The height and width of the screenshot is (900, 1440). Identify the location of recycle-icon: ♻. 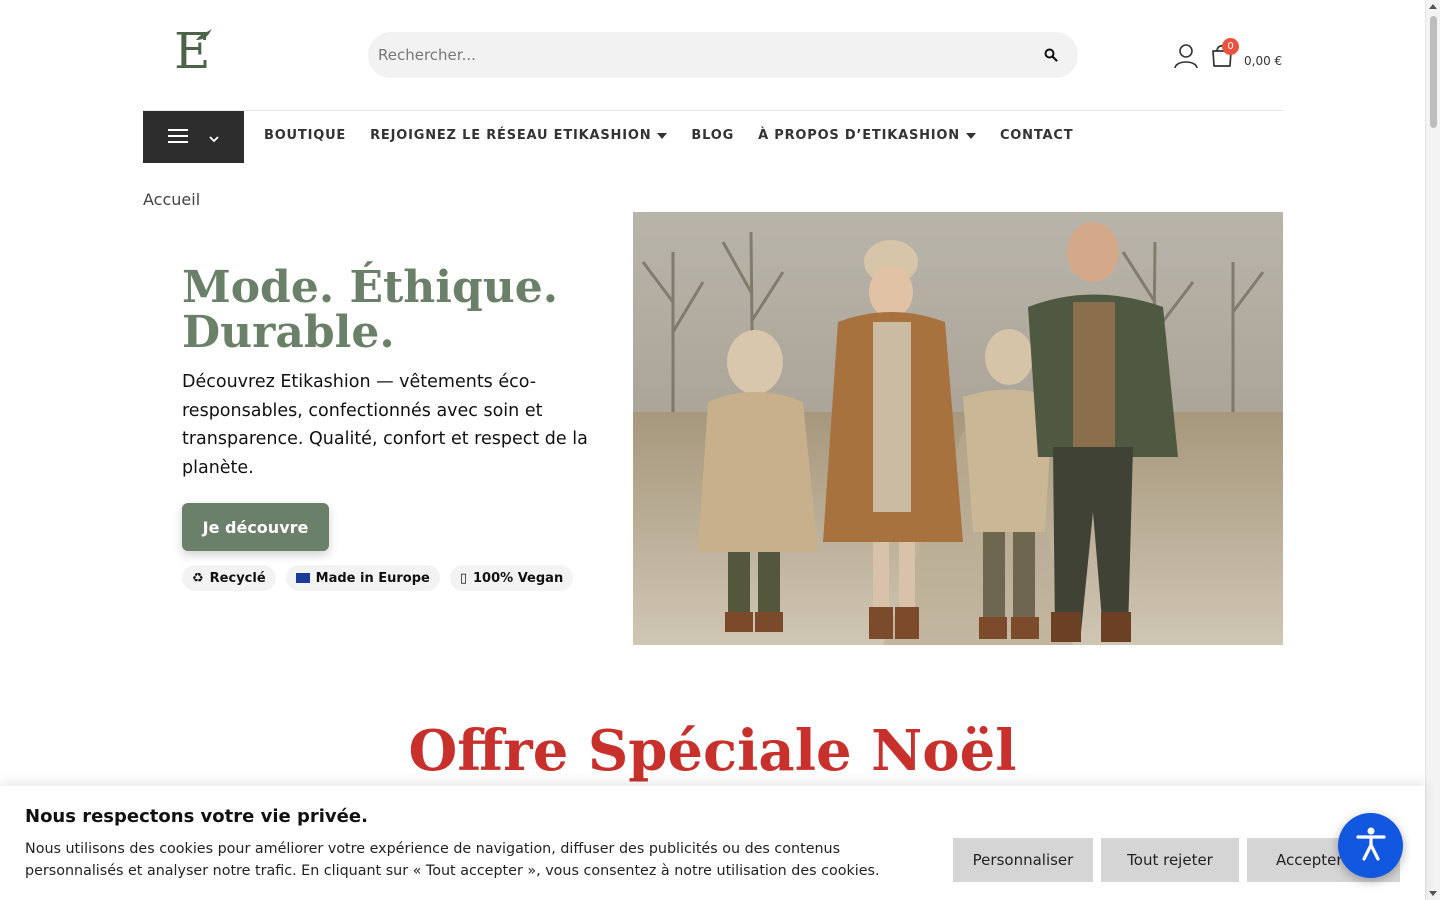
(198, 578).